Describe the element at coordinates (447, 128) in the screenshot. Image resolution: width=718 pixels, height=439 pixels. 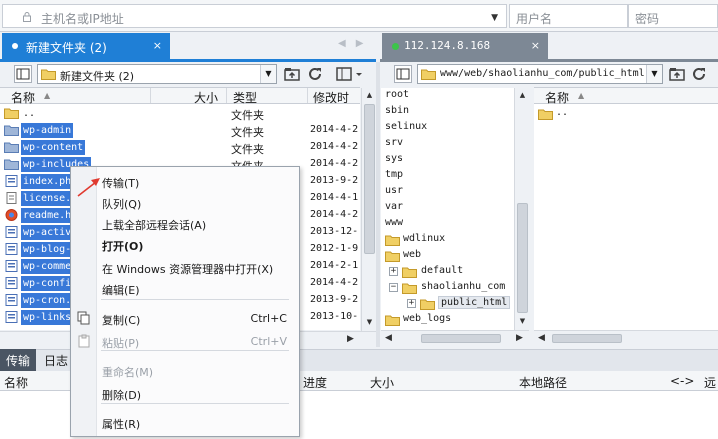
I see `tree-node: selinux` at that location.